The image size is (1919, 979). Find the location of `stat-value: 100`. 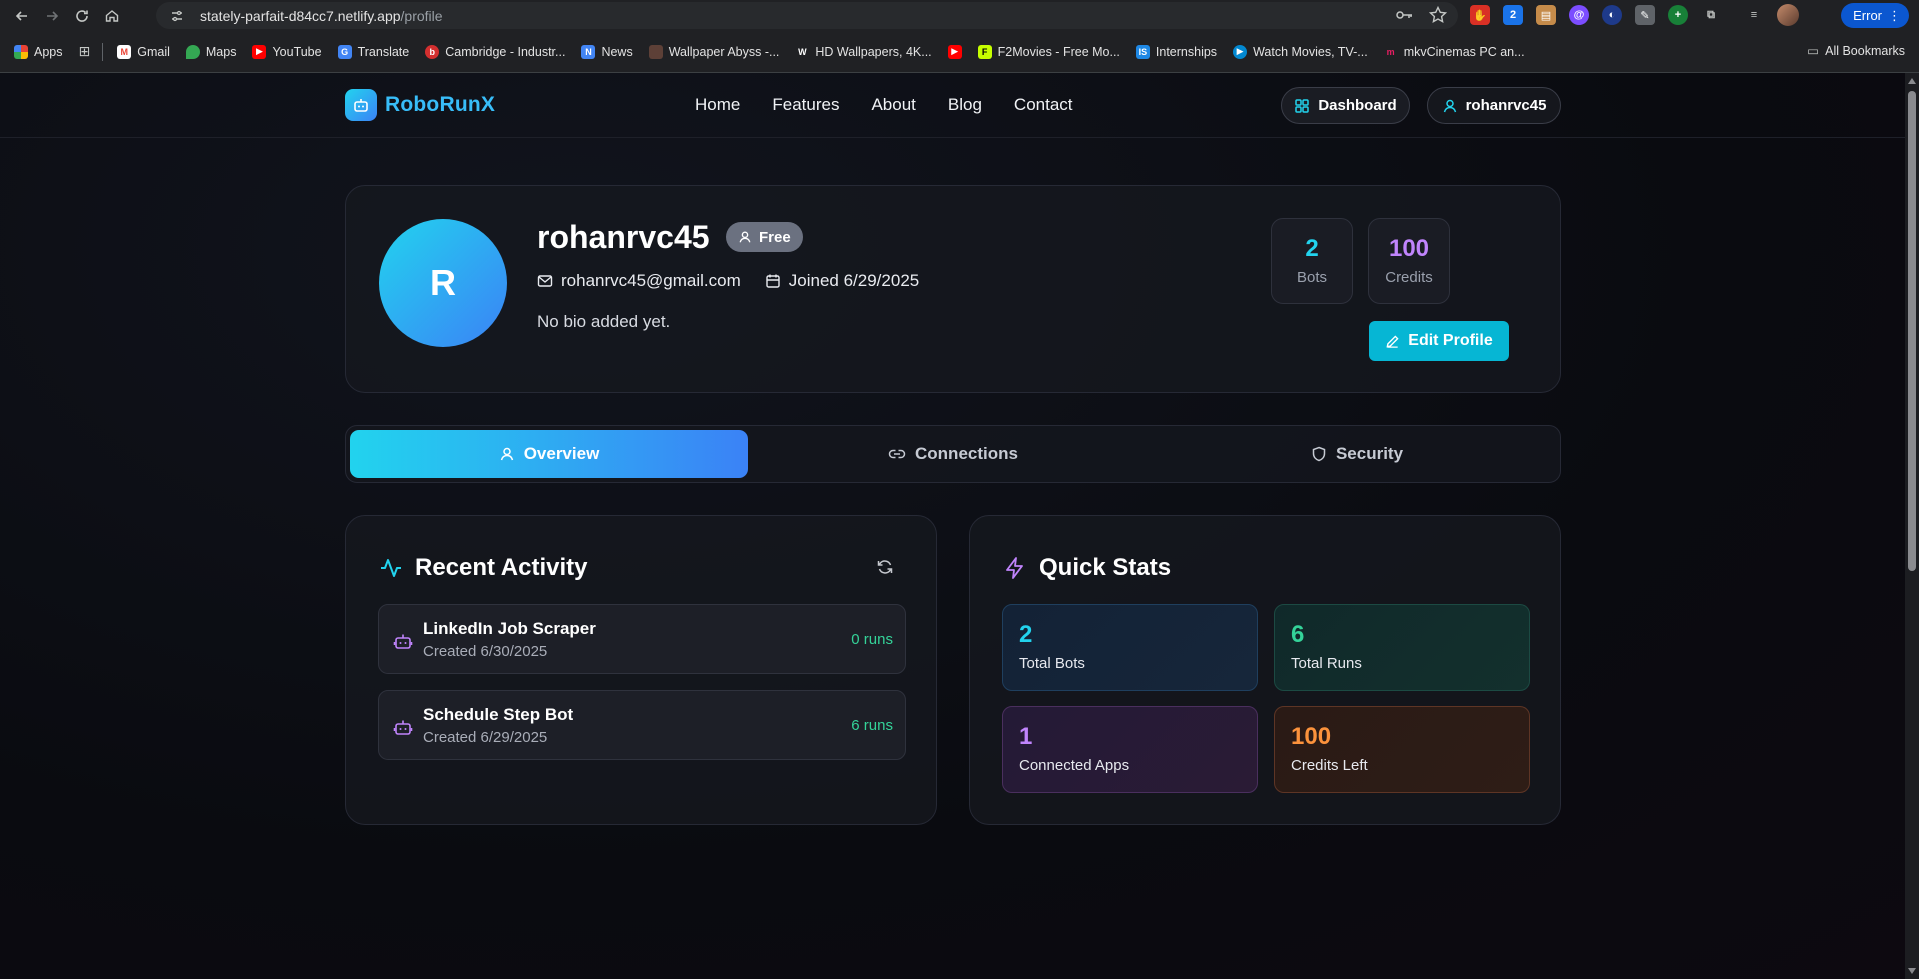

stat-value: 100 is located at coordinates (1311, 736).